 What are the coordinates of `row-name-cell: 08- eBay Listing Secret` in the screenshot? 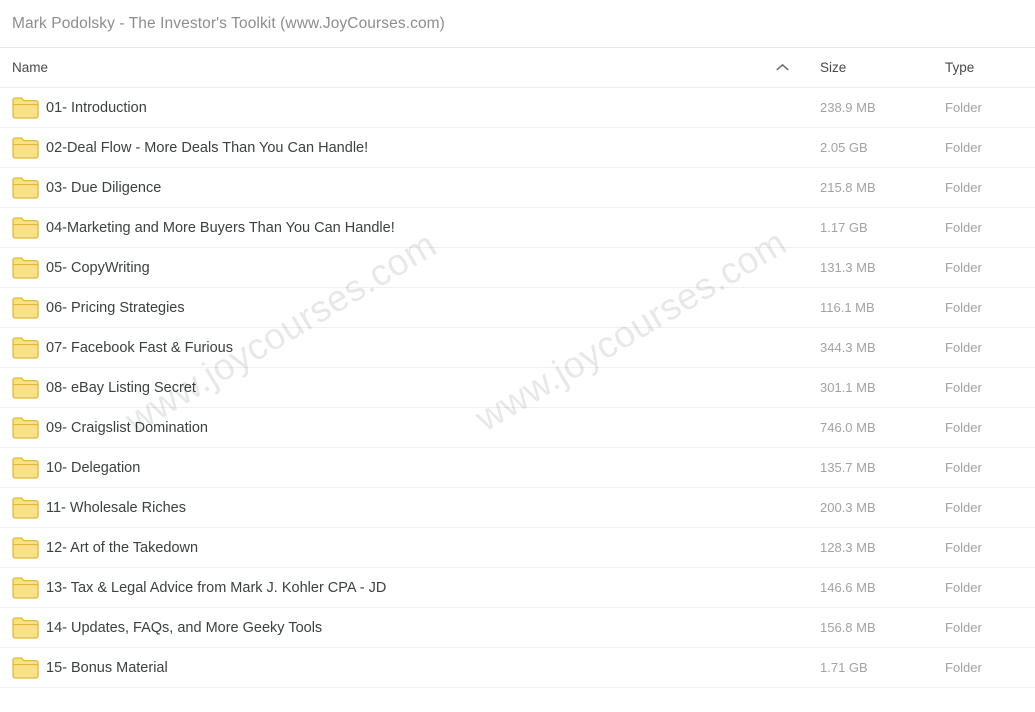 It's located at (405, 387).